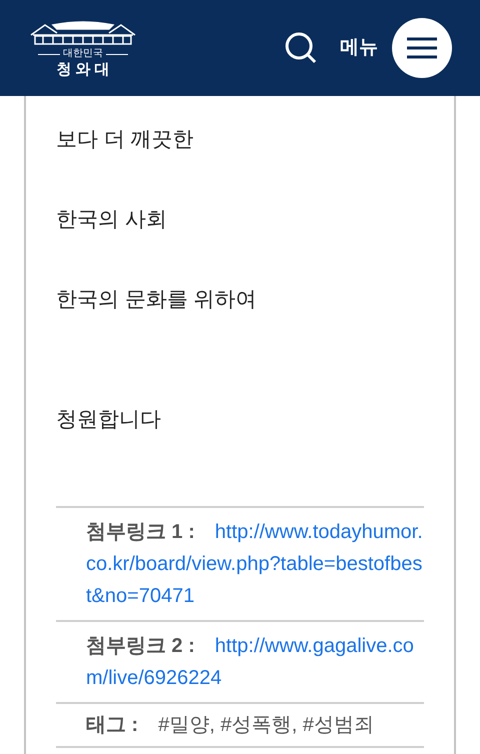  I want to click on search-button, so click(301, 48).